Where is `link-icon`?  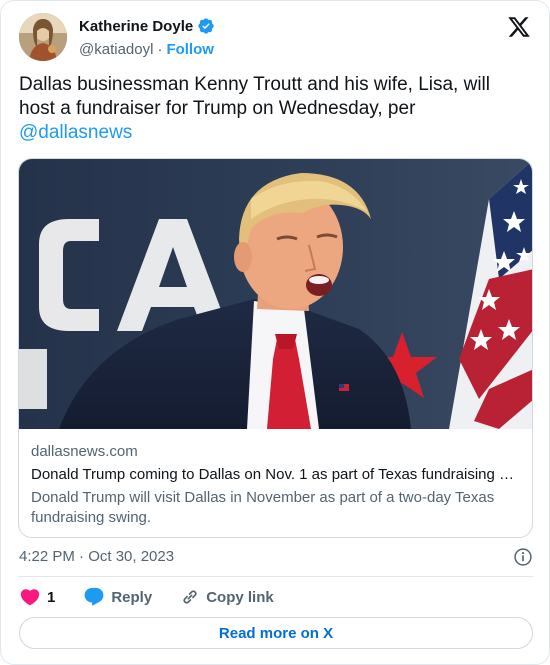 link-icon is located at coordinates (190, 597).